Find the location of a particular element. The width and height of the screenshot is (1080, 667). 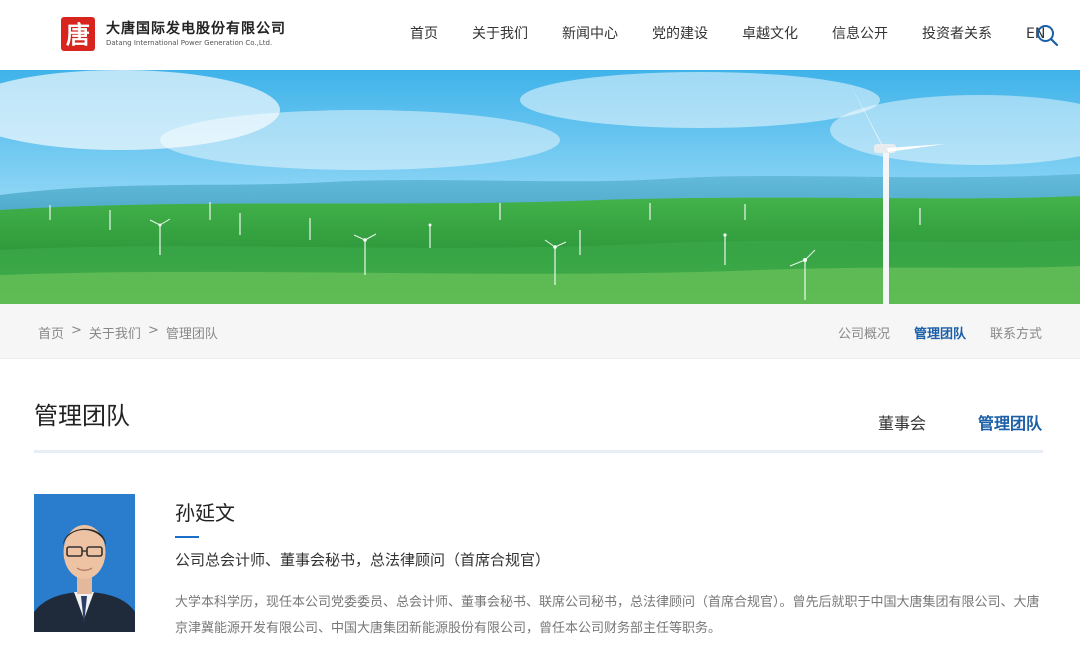

portrait-image is located at coordinates (84, 563).